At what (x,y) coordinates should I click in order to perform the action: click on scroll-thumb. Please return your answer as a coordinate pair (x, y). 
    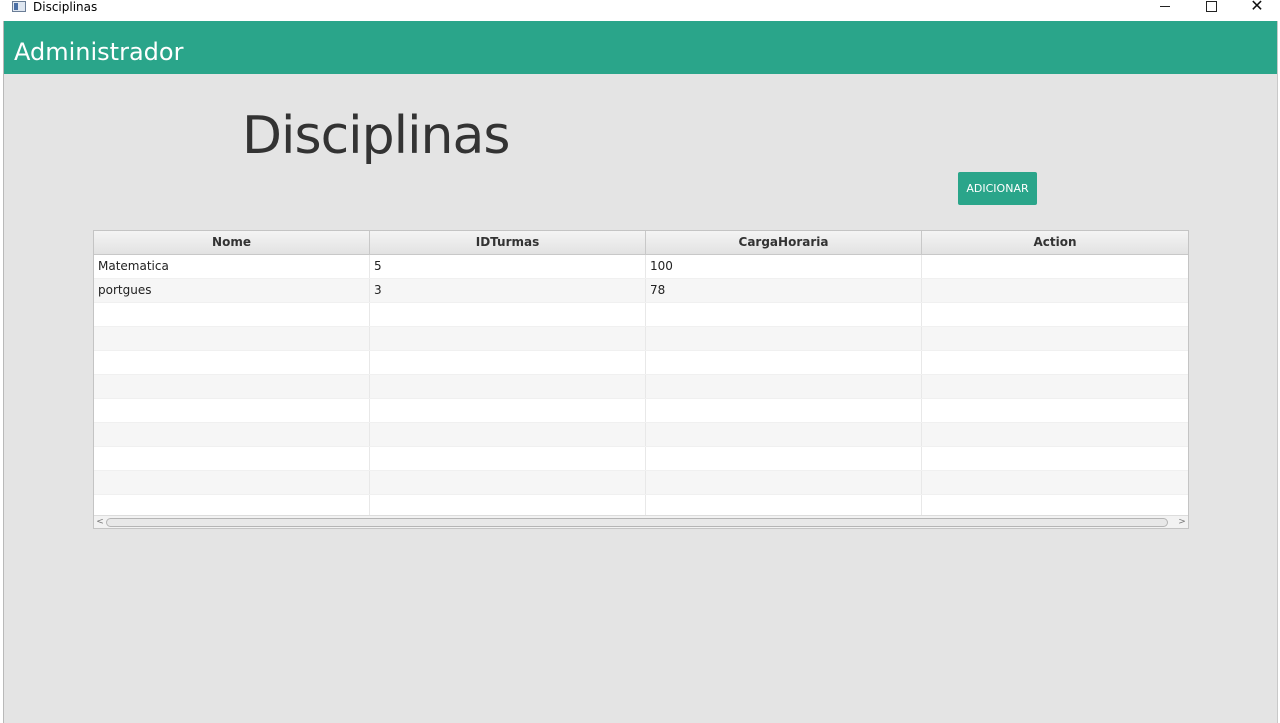
    Looking at the image, I should click on (637, 522).